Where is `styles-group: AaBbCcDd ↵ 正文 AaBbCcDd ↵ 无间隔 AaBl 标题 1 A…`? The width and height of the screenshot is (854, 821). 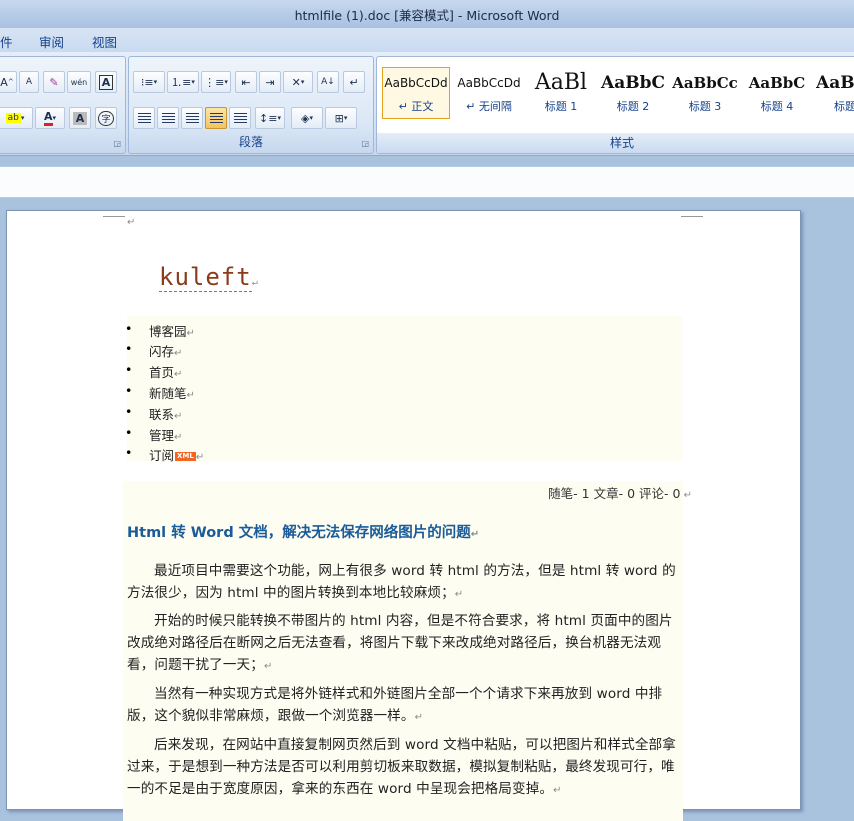 styles-group: AaBbCcDd ↵ 正文 AaBbCcDd ↵ 无间隔 AaBl 标题 1 A… is located at coordinates (615, 105).